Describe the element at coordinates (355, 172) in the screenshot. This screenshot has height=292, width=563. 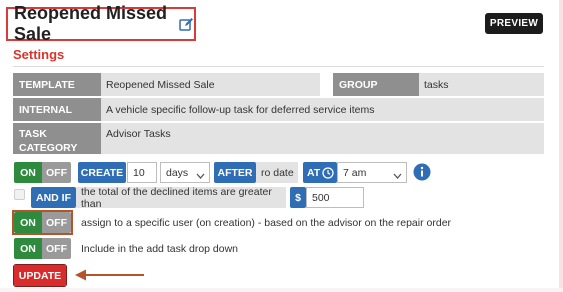
I see `time-value: 7 am` at that location.